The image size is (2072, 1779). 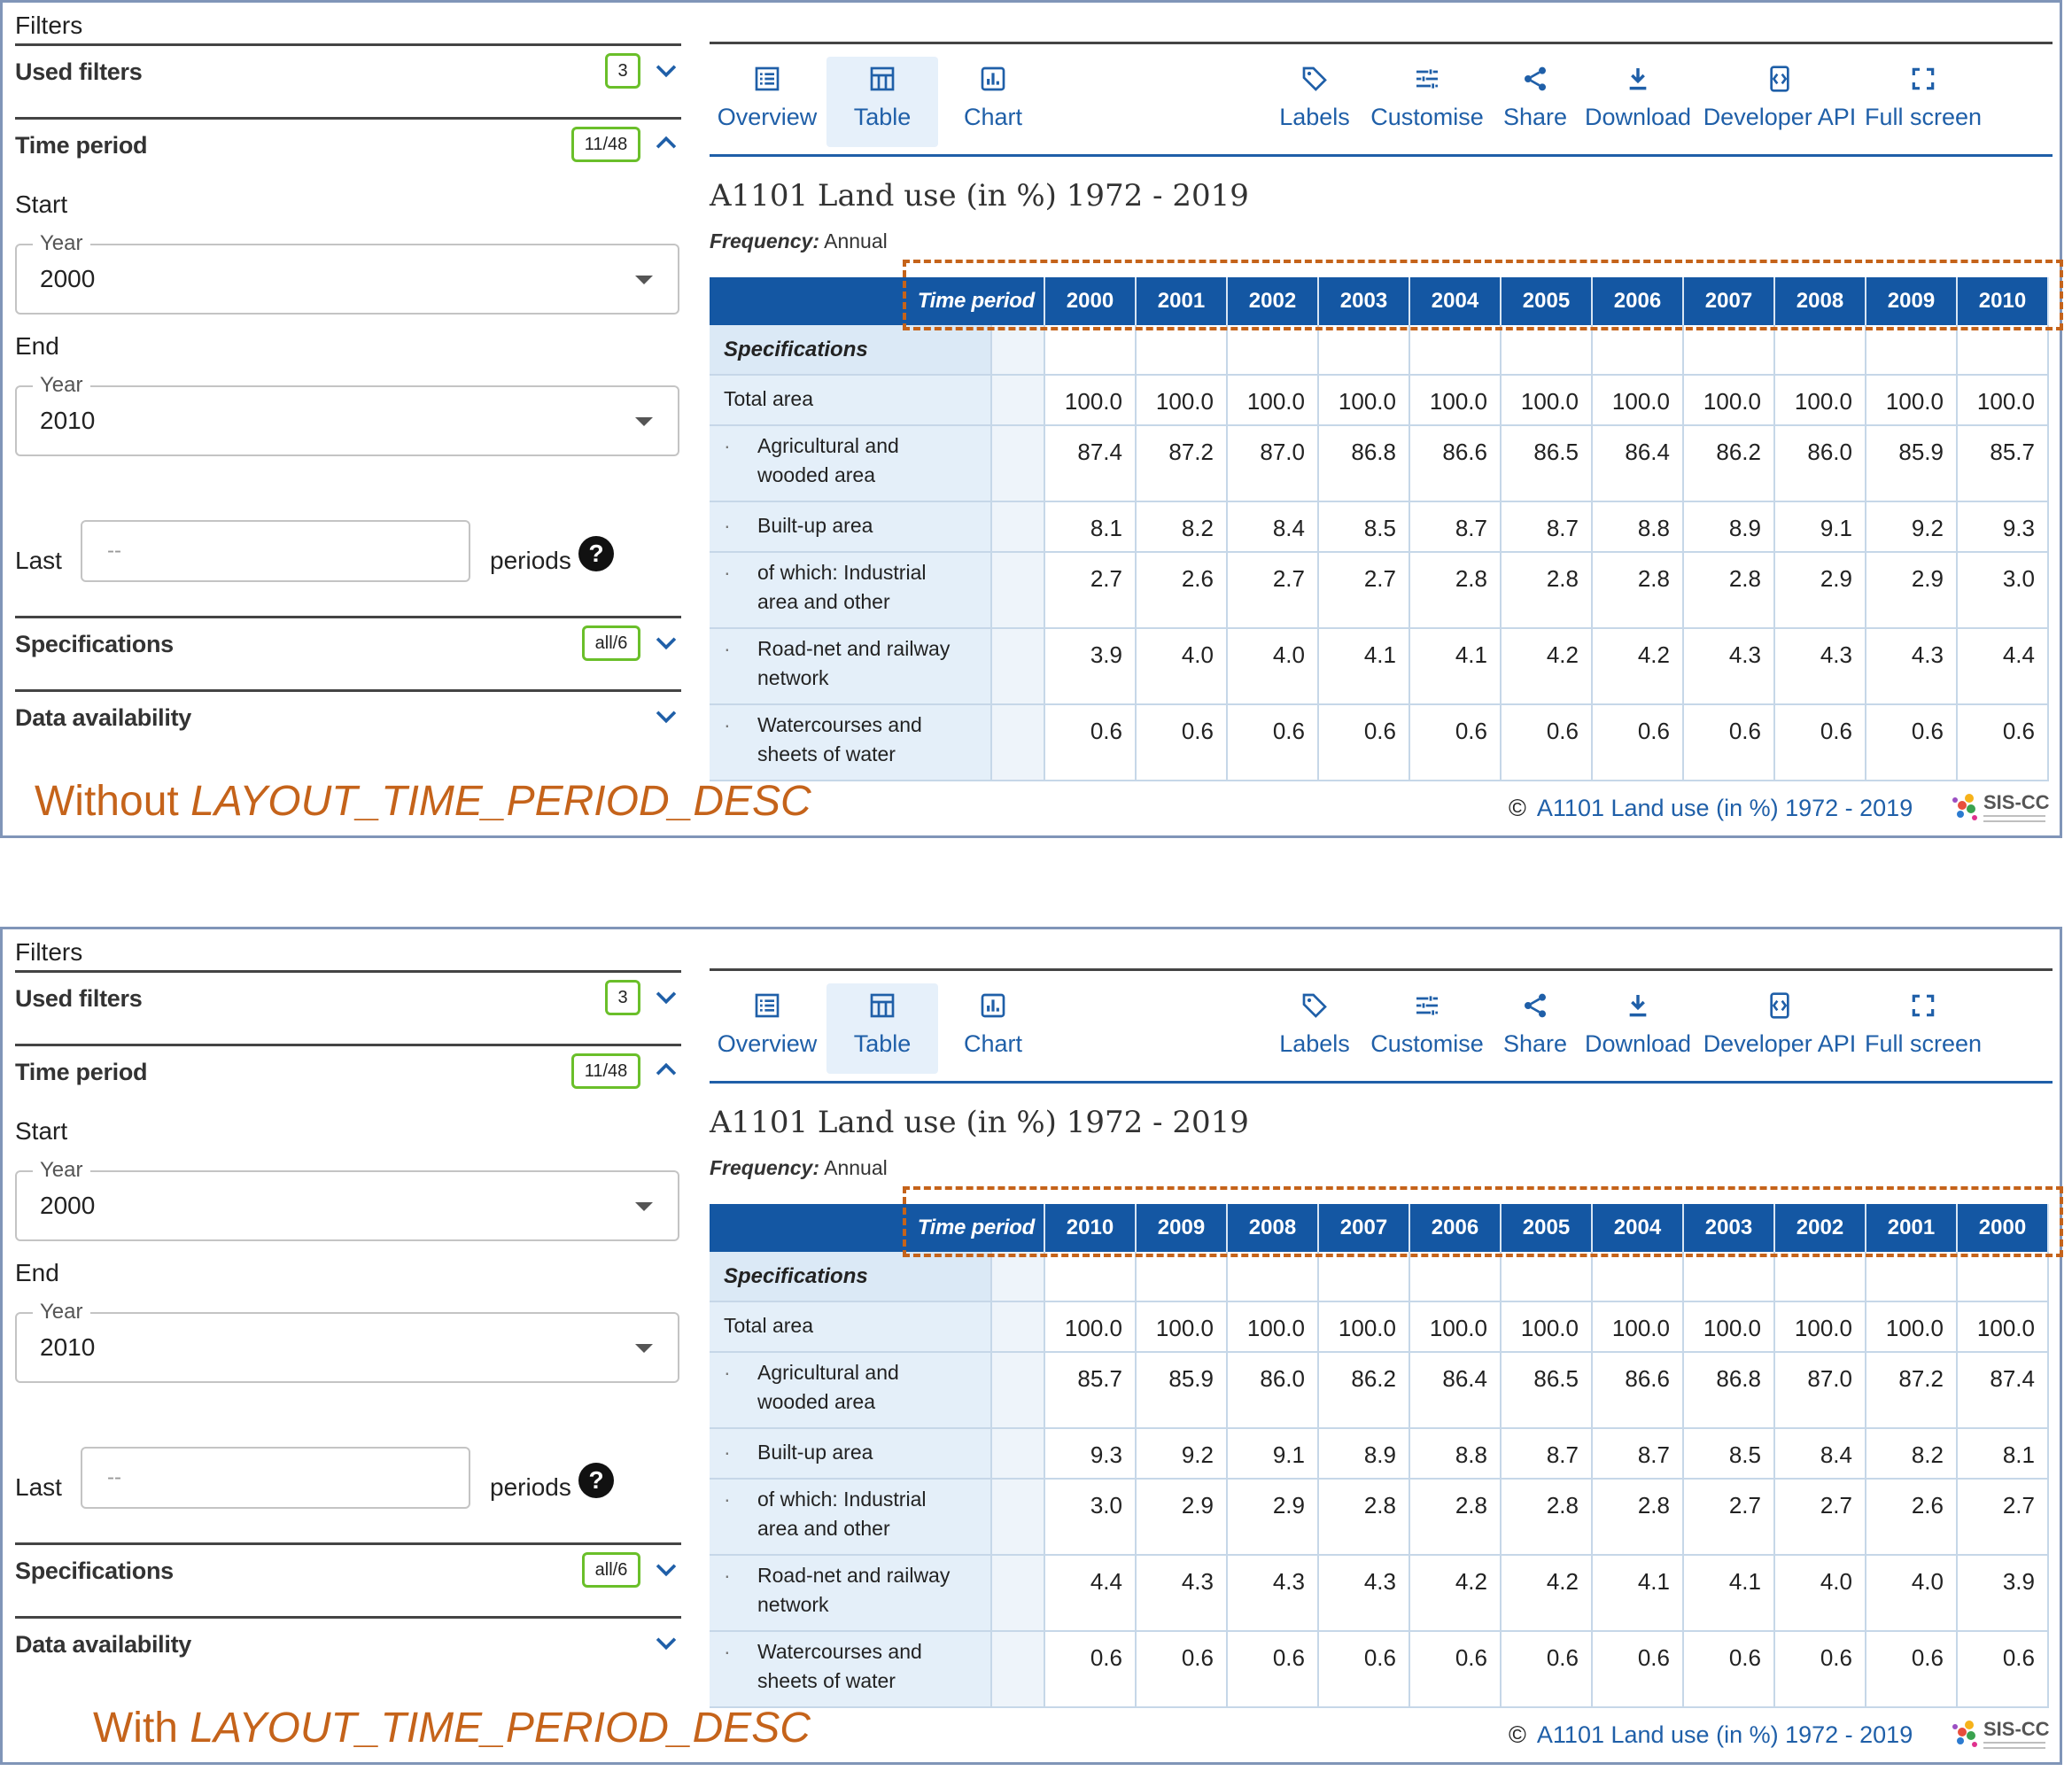 What do you see at coordinates (1090, 1454) in the screenshot?
I see `value-cell: 9.3` at bounding box center [1090, 1454].